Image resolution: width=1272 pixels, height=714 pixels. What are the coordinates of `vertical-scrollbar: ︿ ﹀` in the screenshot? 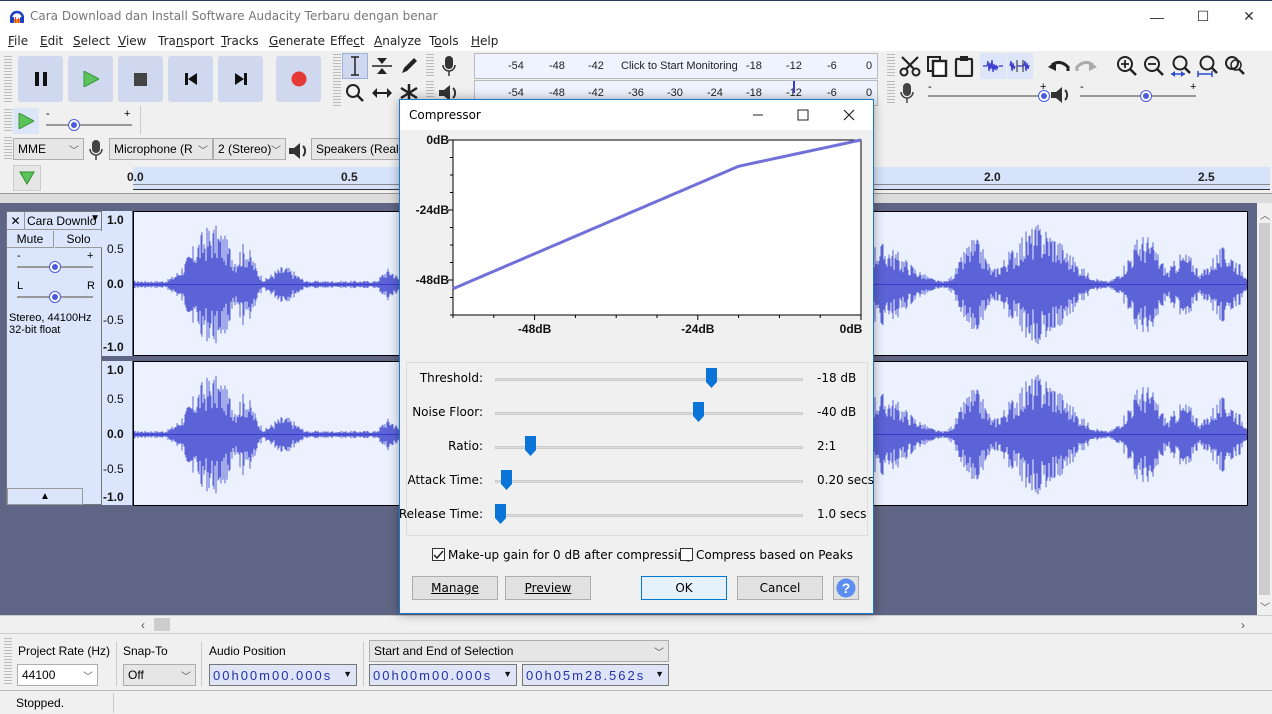 It's located at (1264, 409).